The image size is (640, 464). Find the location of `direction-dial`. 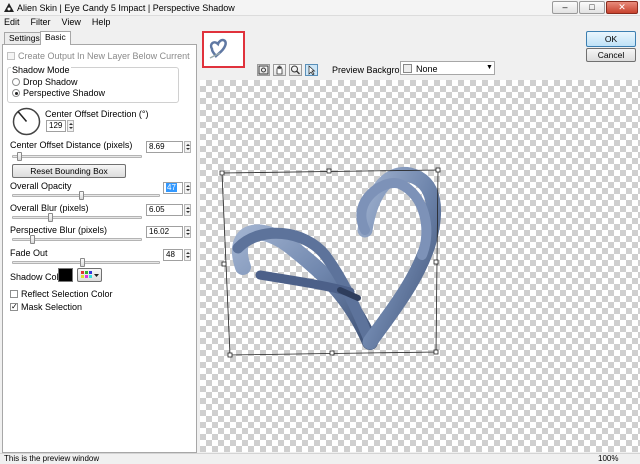

direction-dial is located at coordinates (26, 121).